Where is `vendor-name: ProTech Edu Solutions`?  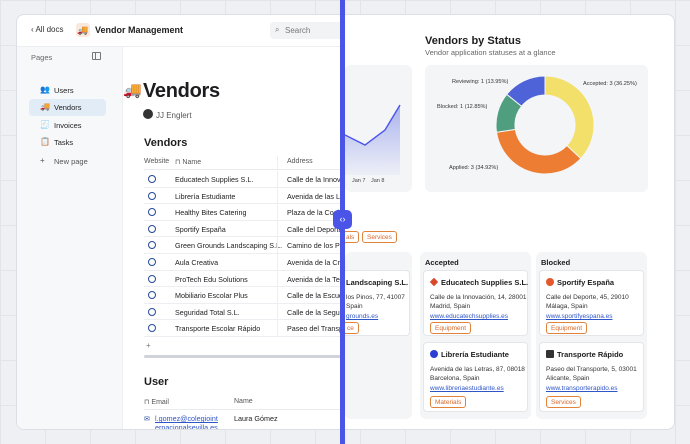
vendor-name: ProTech Edu Solutions is located at coordinates (211, 279).